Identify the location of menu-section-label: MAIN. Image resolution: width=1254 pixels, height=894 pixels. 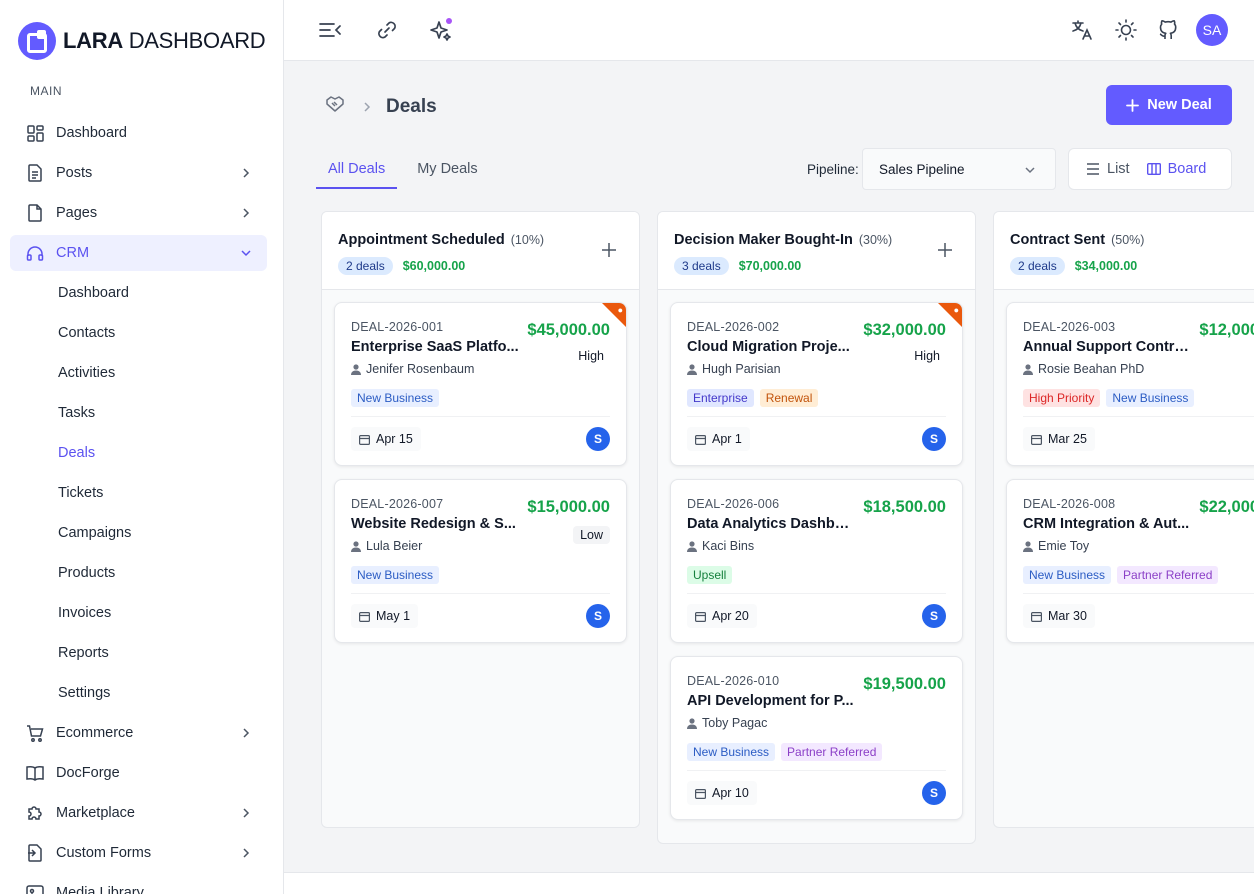
(46, 91).